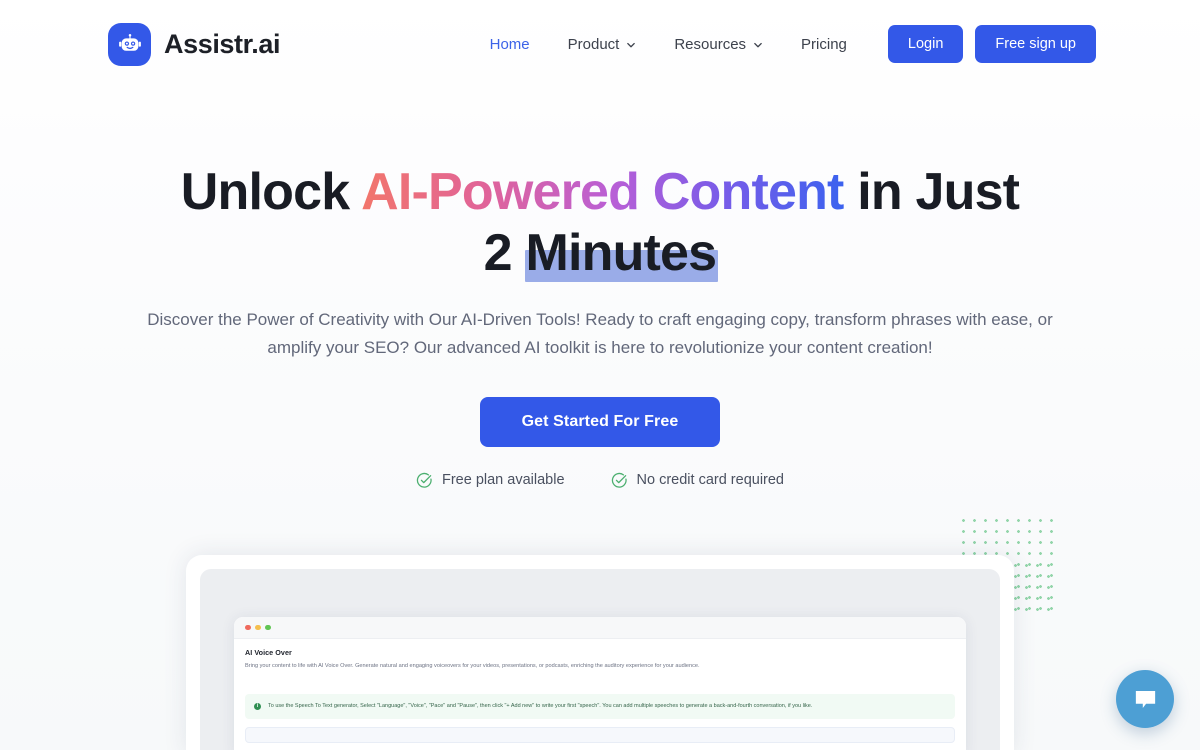  I want to click on hero-cta-wrap: Get Started For Free, so click(600, 421).